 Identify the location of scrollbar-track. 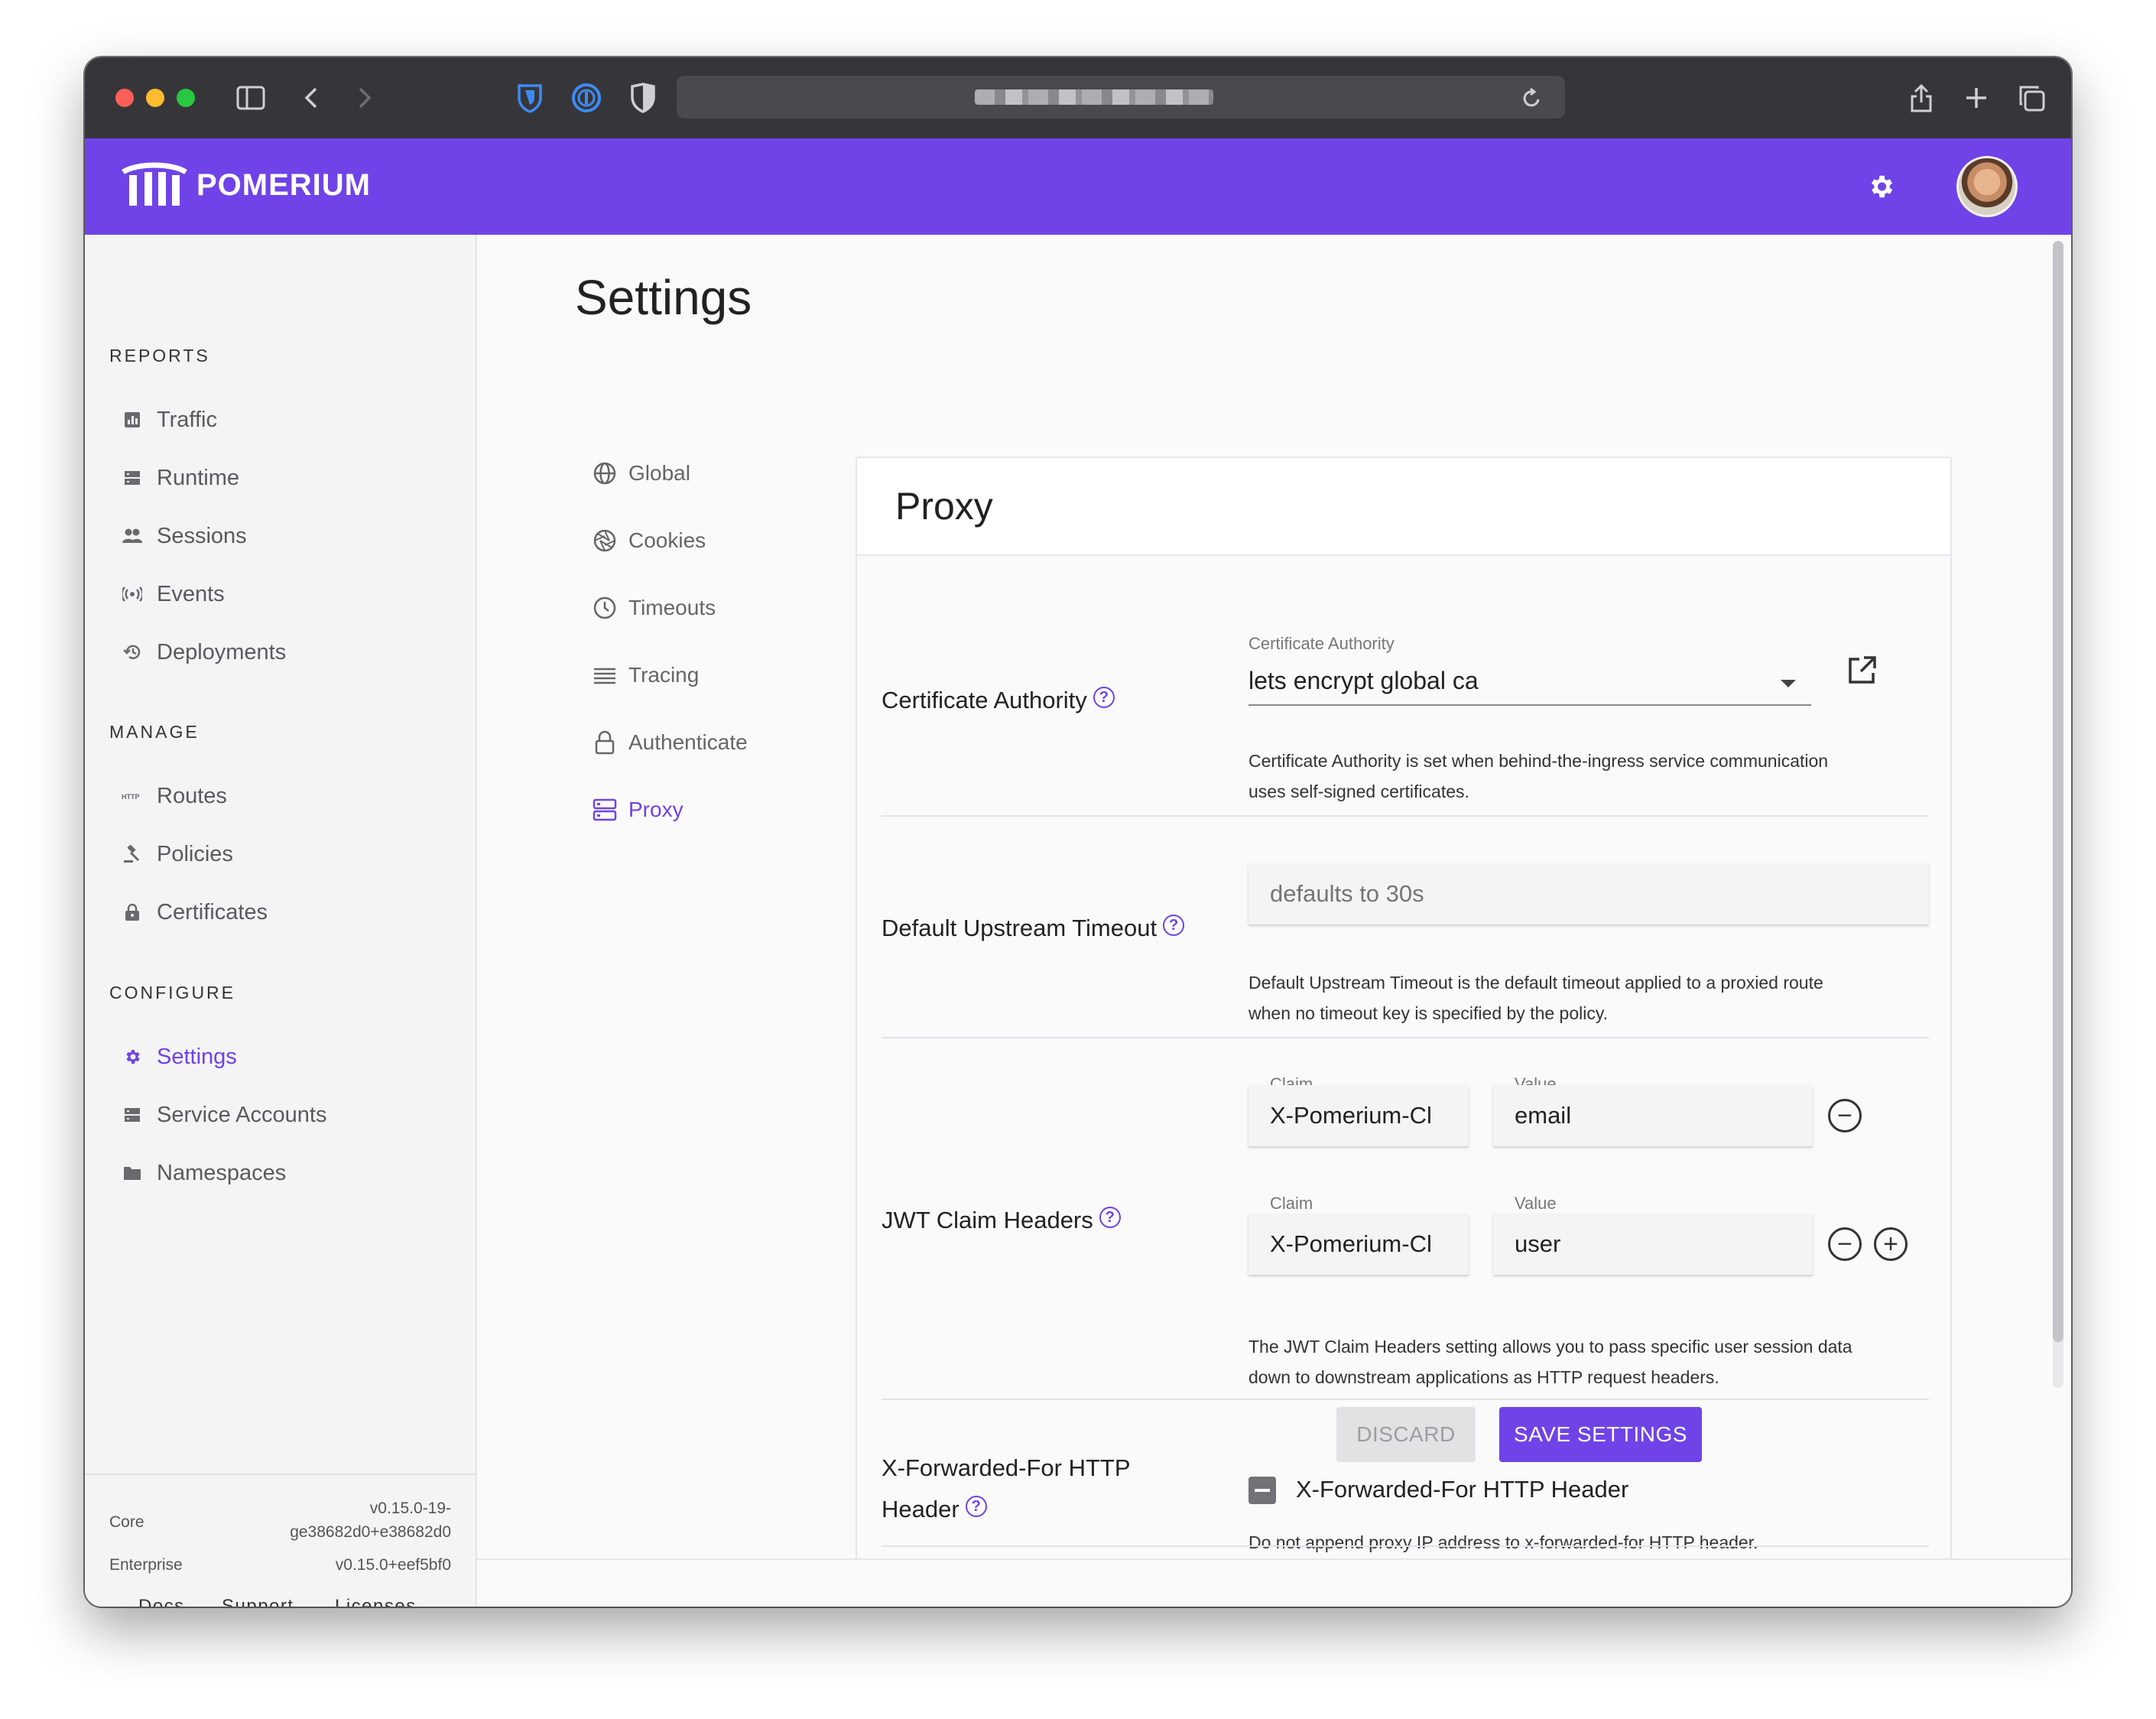
(2058, 814).